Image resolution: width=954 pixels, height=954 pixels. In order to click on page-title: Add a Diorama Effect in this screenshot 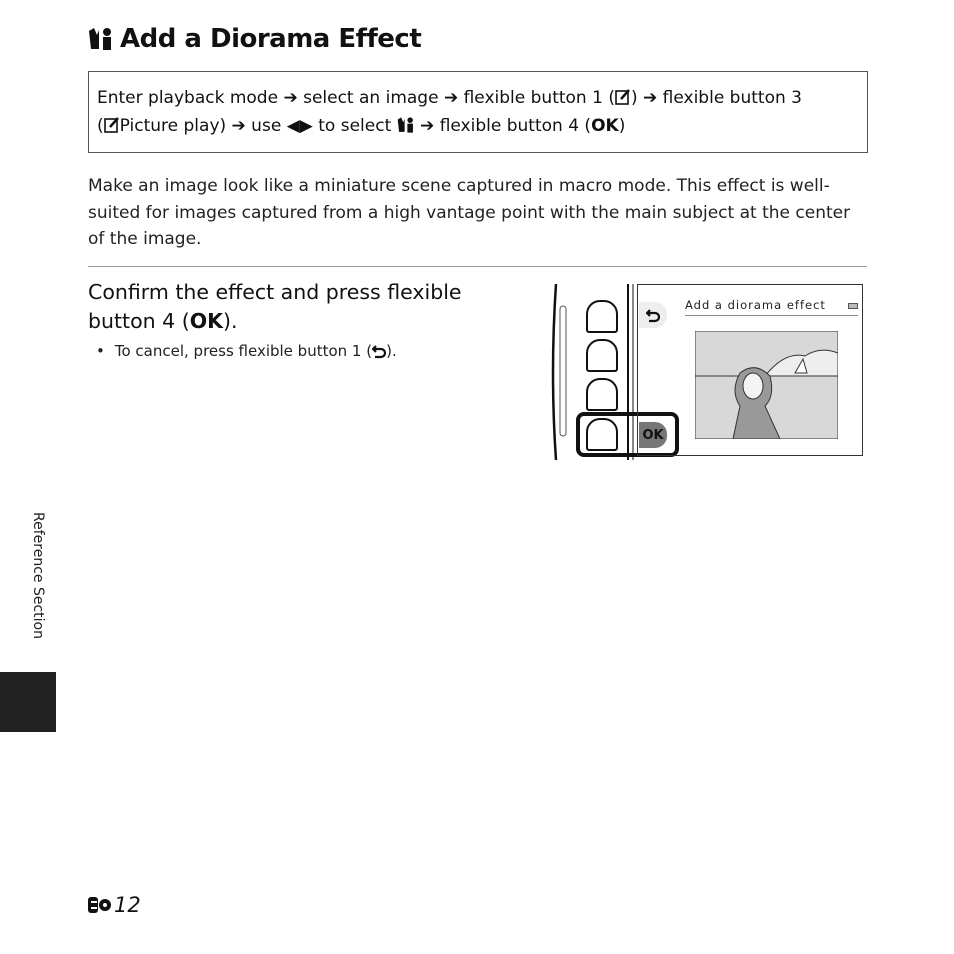, I will do `click(255, 39)`.